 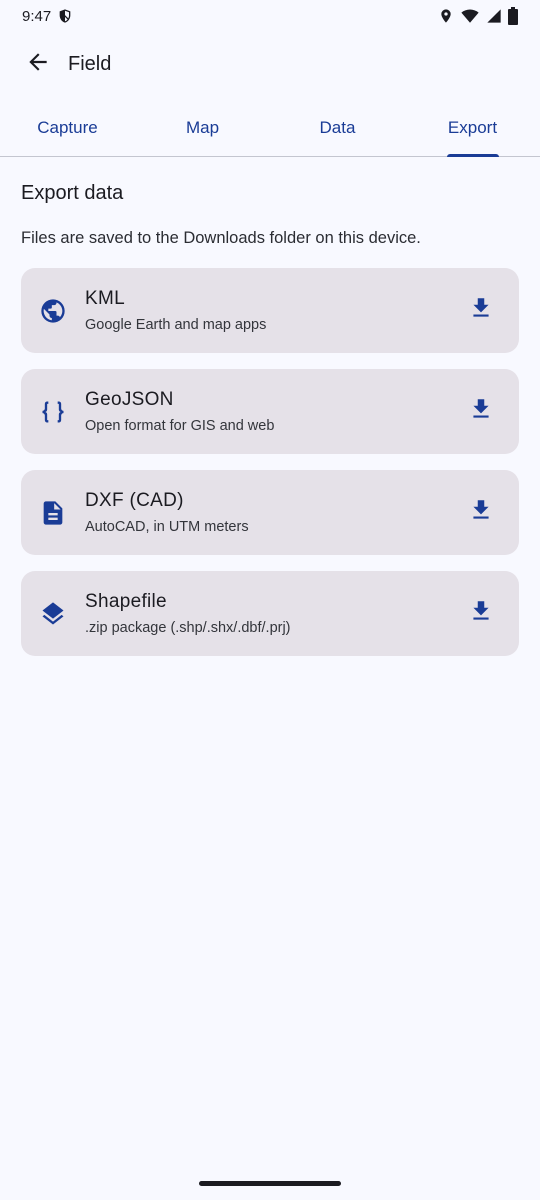 I want to click on tab-capture: Capture, so click(x=67, y=128).